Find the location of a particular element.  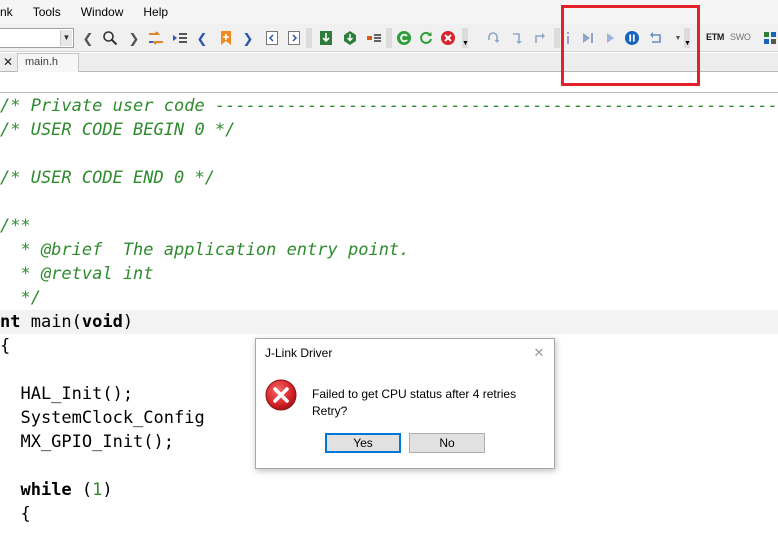

code-line: /** is located at coordinates (15, 226).